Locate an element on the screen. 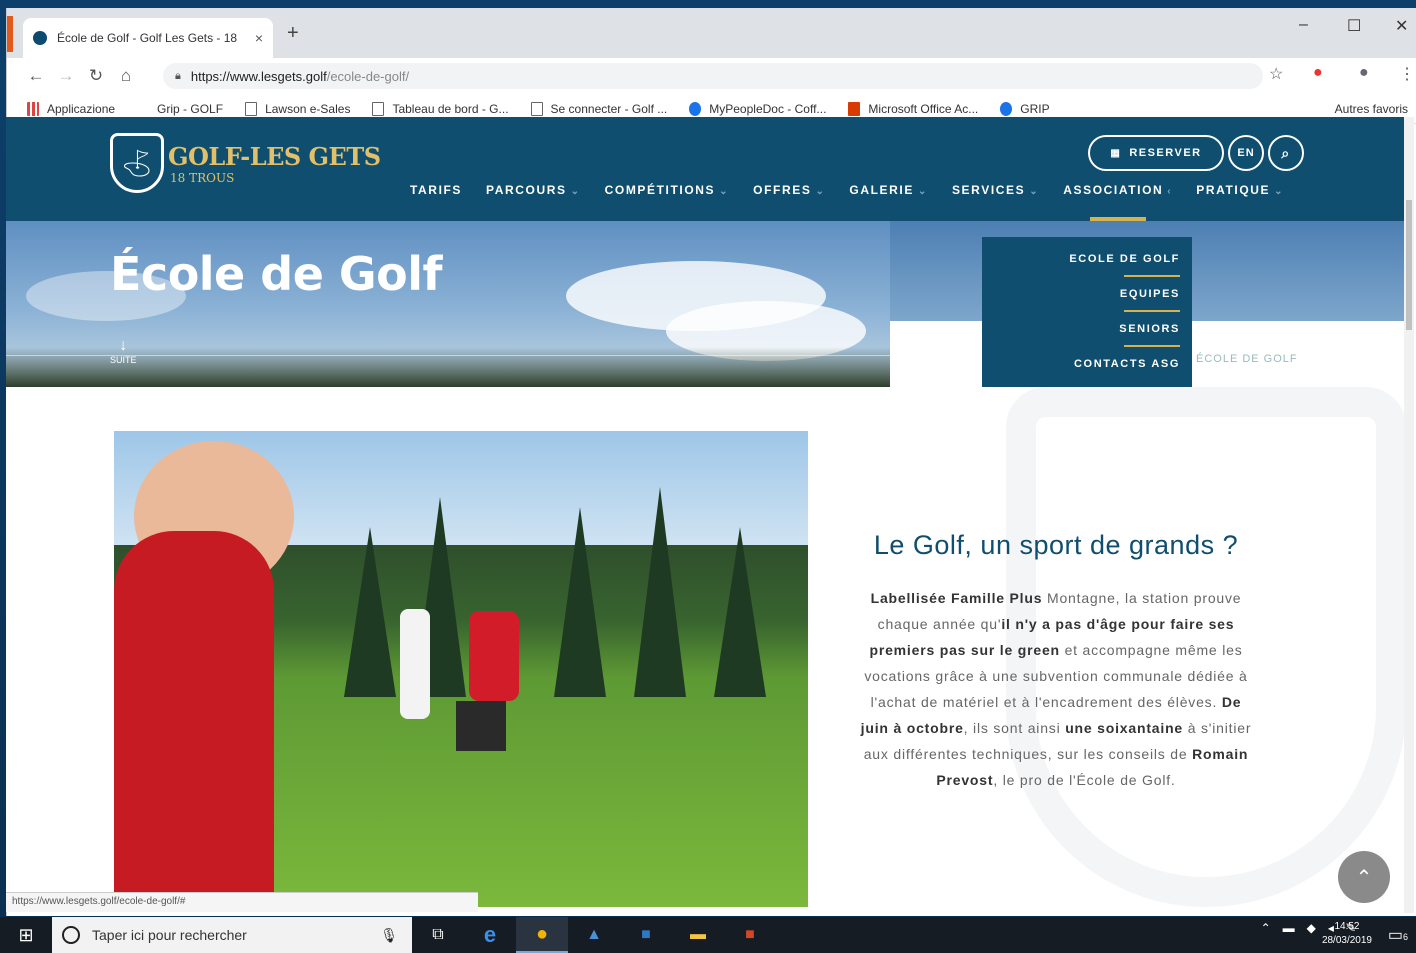  logo-subtitle: 18 TROUS is located at coordinates (202, 177).